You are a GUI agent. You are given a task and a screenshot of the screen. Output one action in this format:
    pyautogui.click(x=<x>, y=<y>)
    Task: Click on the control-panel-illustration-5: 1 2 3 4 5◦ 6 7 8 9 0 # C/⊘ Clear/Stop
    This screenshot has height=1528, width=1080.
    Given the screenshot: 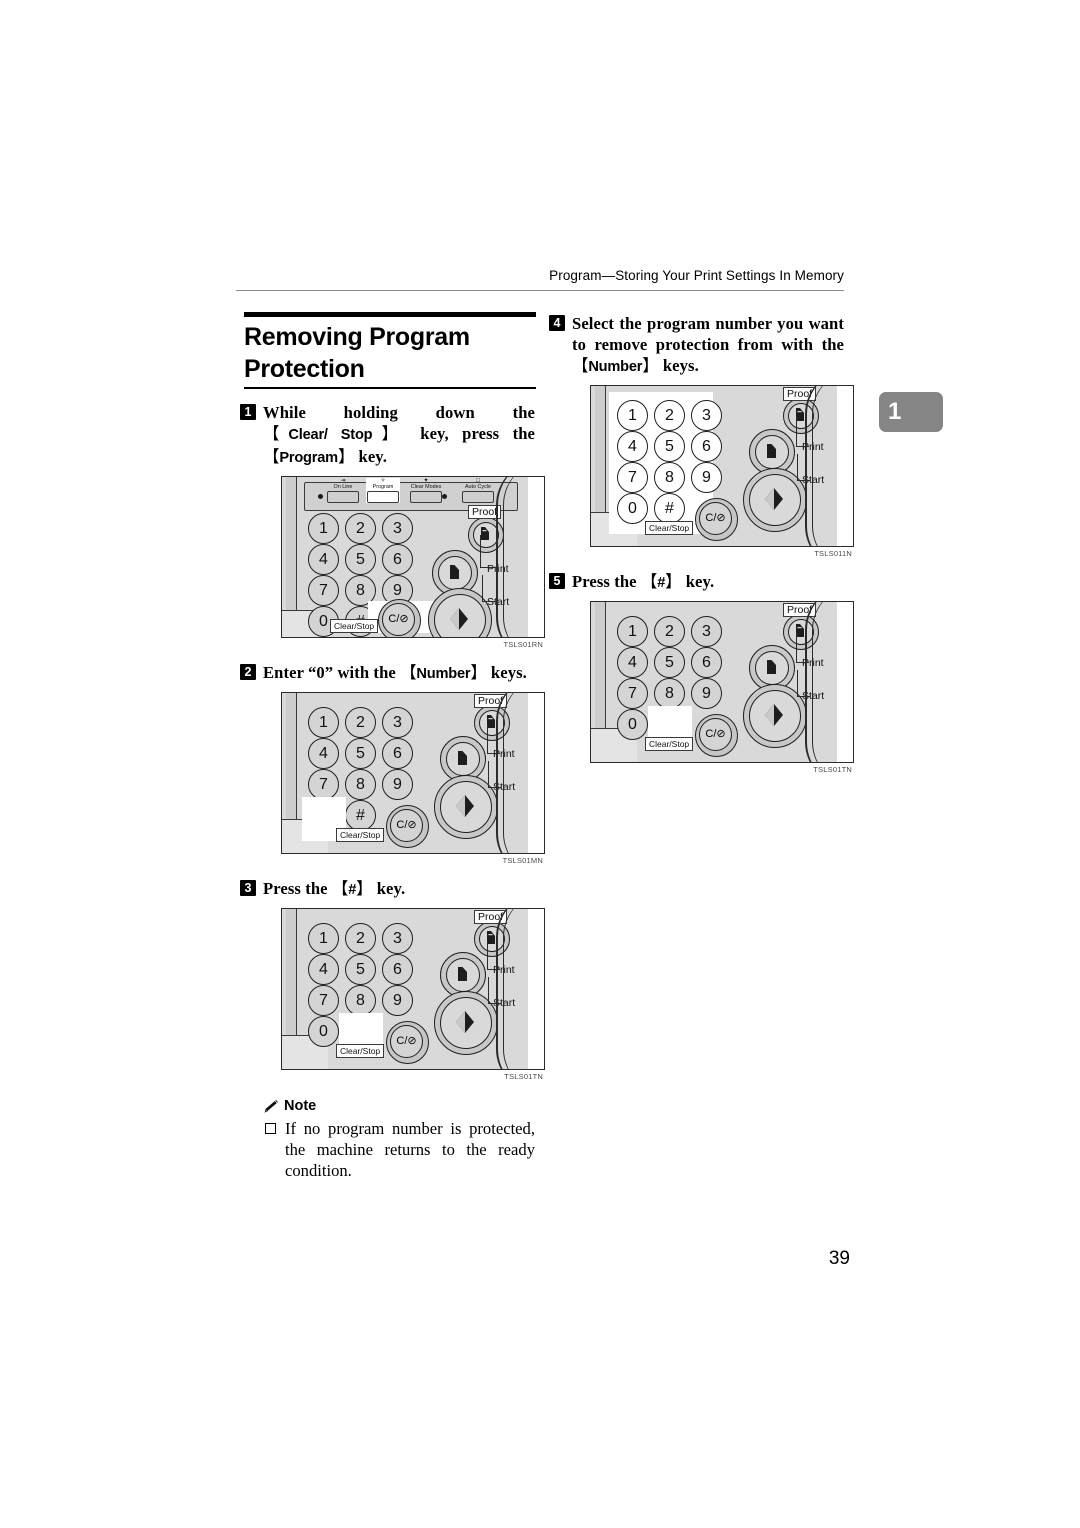 What is the action you would take?
    pyautogui.click(x=722, y=682)
    